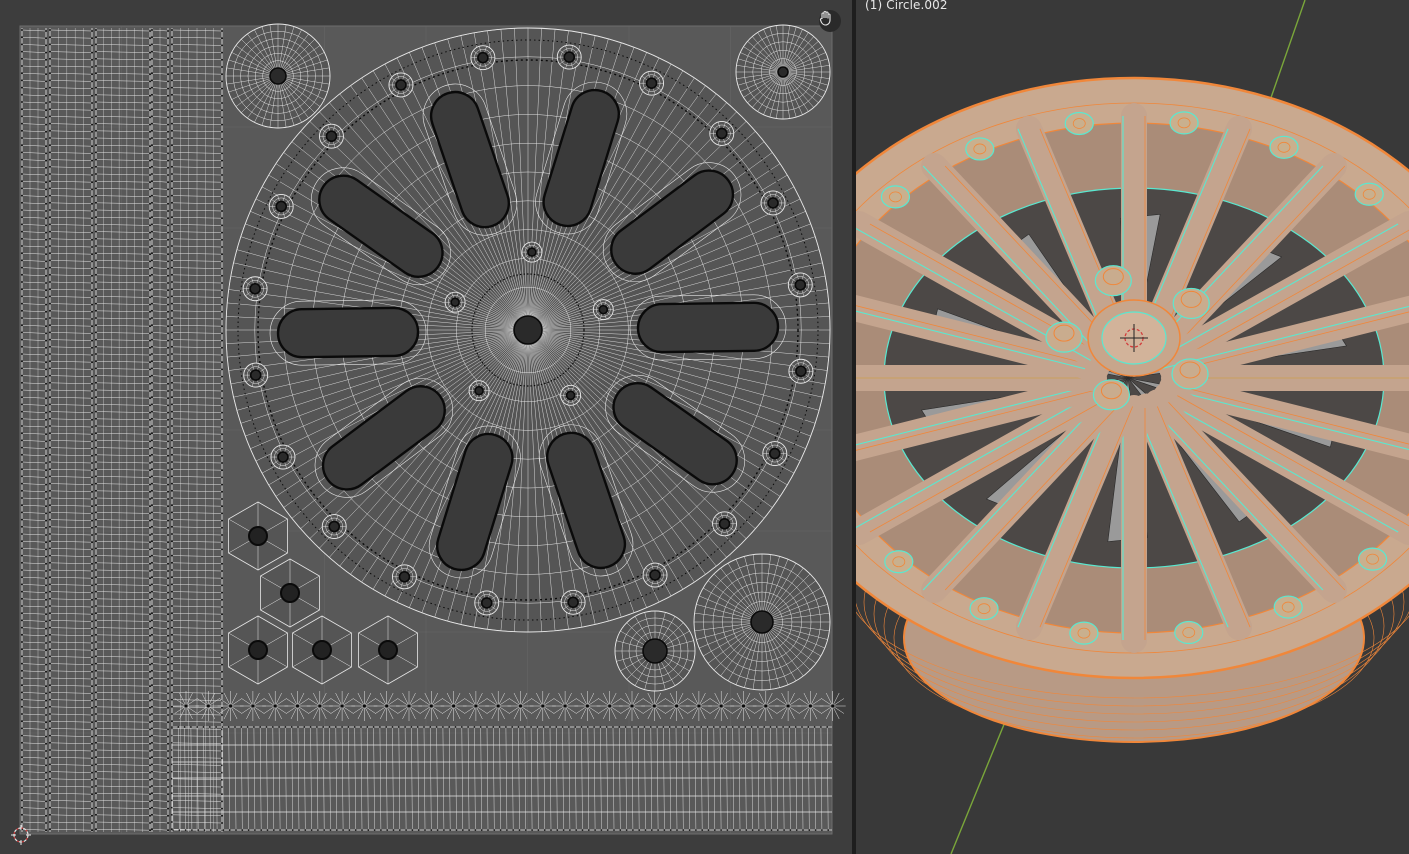  Describe the element at coordinates (830, 21) in the screenshot. I see `pan-hand-icon` at that location.